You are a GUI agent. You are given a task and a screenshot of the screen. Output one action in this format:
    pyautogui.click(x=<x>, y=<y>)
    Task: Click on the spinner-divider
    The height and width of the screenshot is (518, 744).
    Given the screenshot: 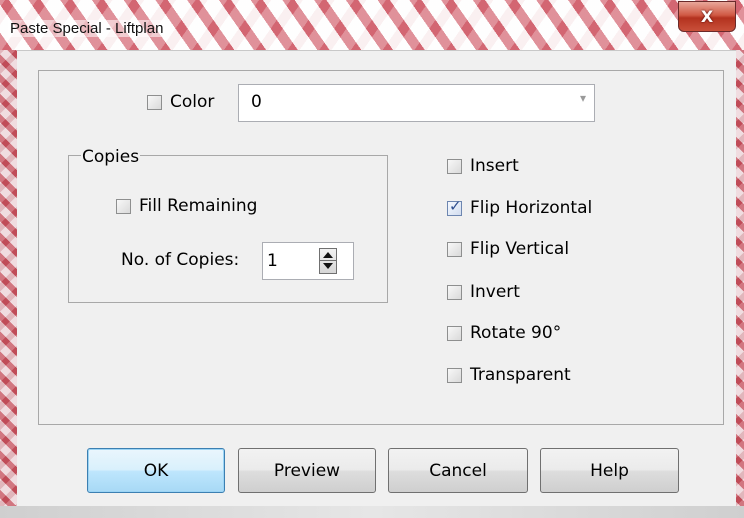 What is the action you would take?
    pyautogui.click(x=328, y=260)
    